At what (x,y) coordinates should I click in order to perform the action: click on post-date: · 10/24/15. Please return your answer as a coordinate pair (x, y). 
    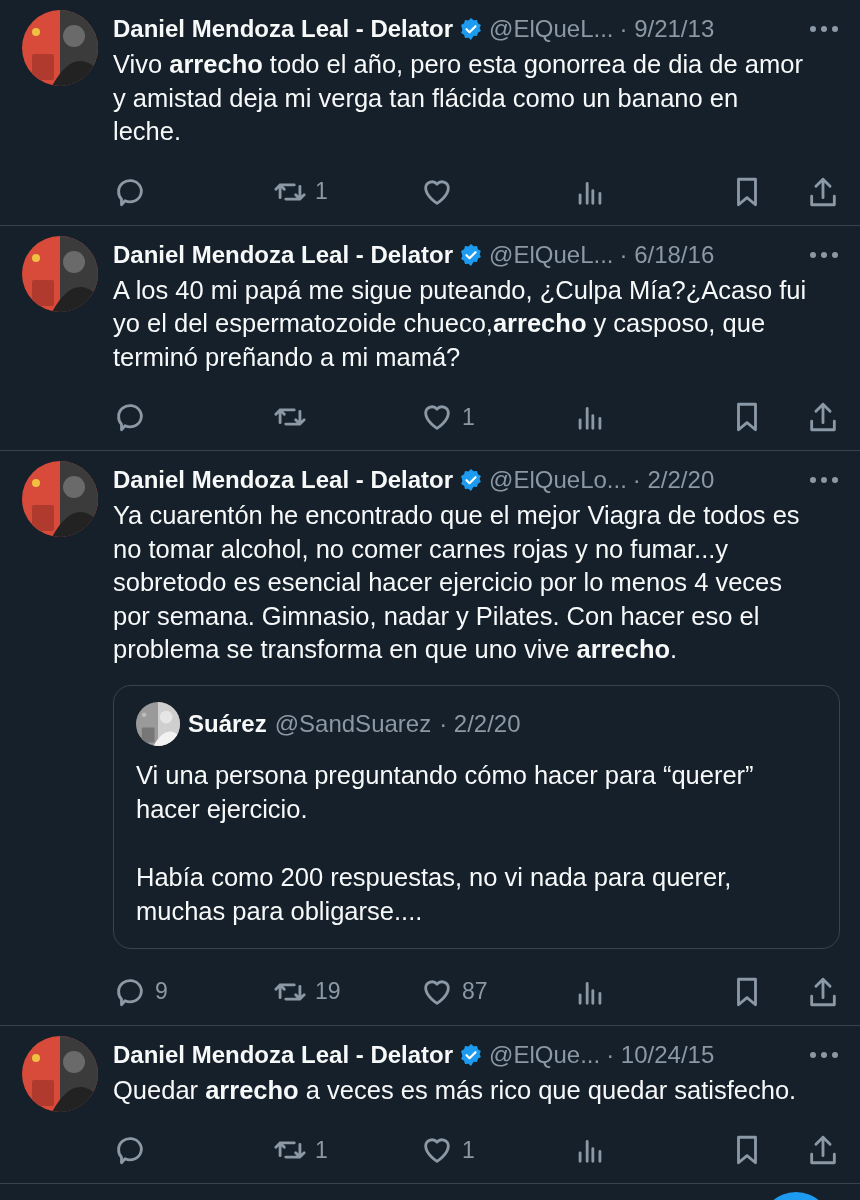
    Looking at the image, I should click on (660, 1054).